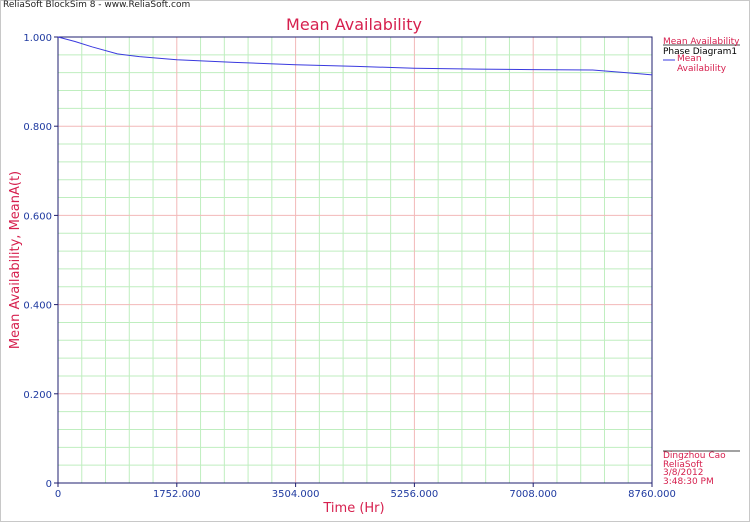 This screenshot has height=522, width=750. Describe the element at coordinates (37, 127) in the screenshot. I see `y-tick-label: 0.800` at that location.